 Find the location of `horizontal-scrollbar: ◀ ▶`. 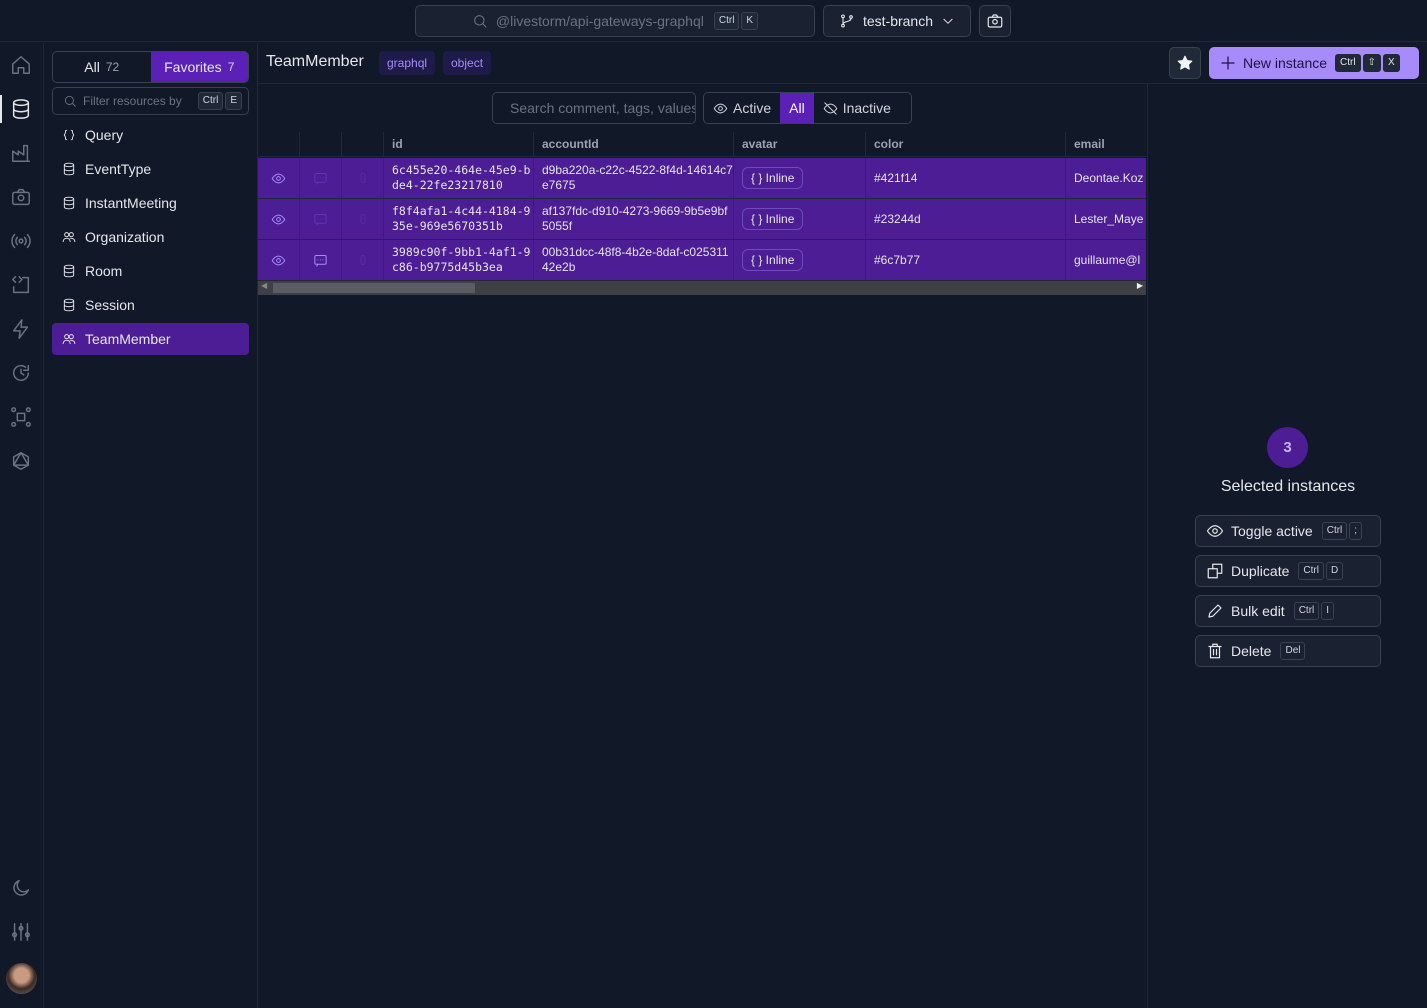

horizontal-scrollbar: ◀ ▶ is located at coordinates (702, 288).